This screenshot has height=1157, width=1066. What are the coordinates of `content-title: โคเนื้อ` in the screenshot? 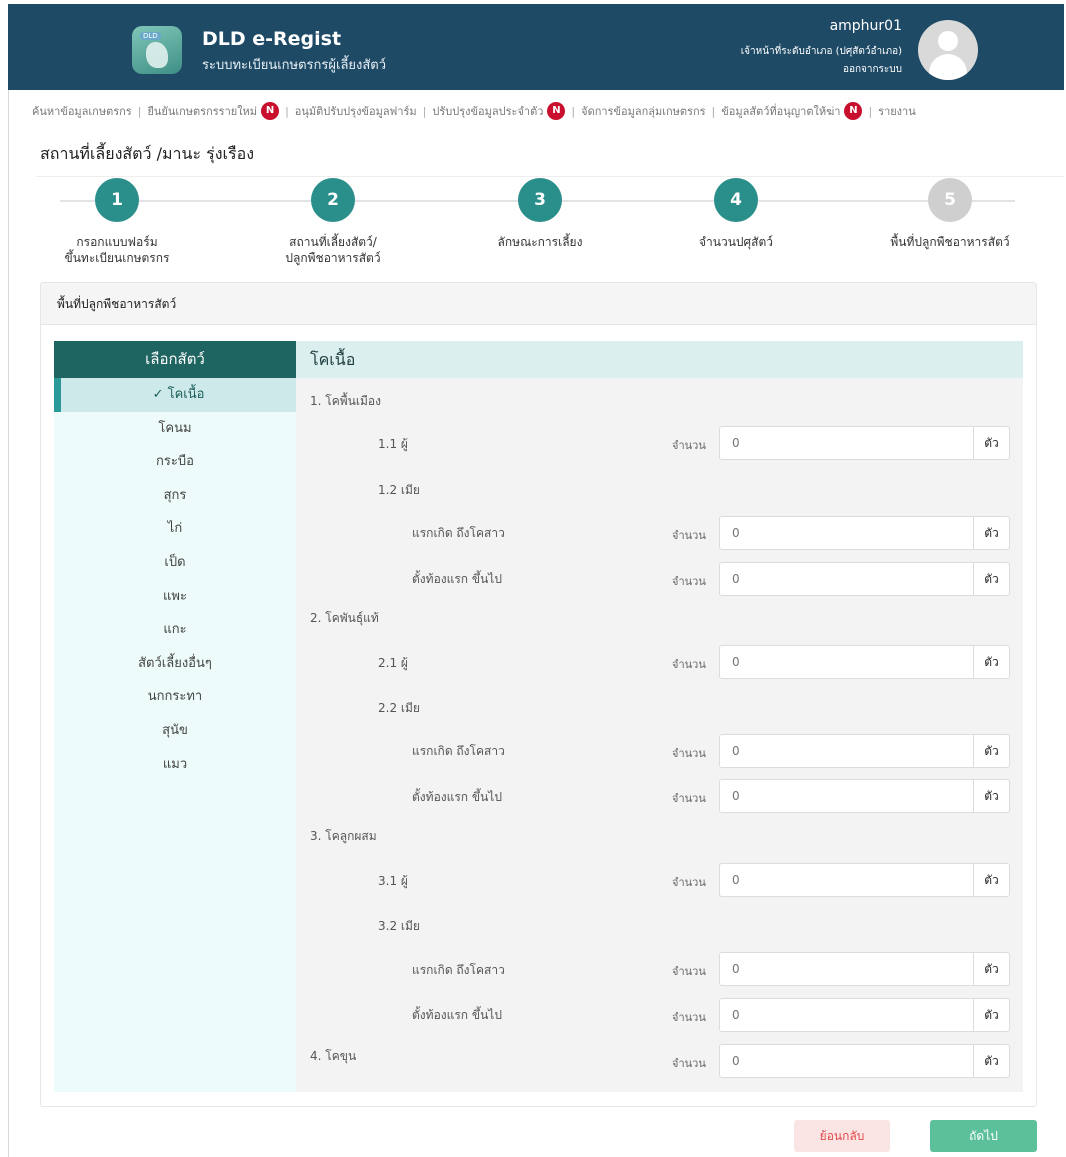 It's located at (659, 359).